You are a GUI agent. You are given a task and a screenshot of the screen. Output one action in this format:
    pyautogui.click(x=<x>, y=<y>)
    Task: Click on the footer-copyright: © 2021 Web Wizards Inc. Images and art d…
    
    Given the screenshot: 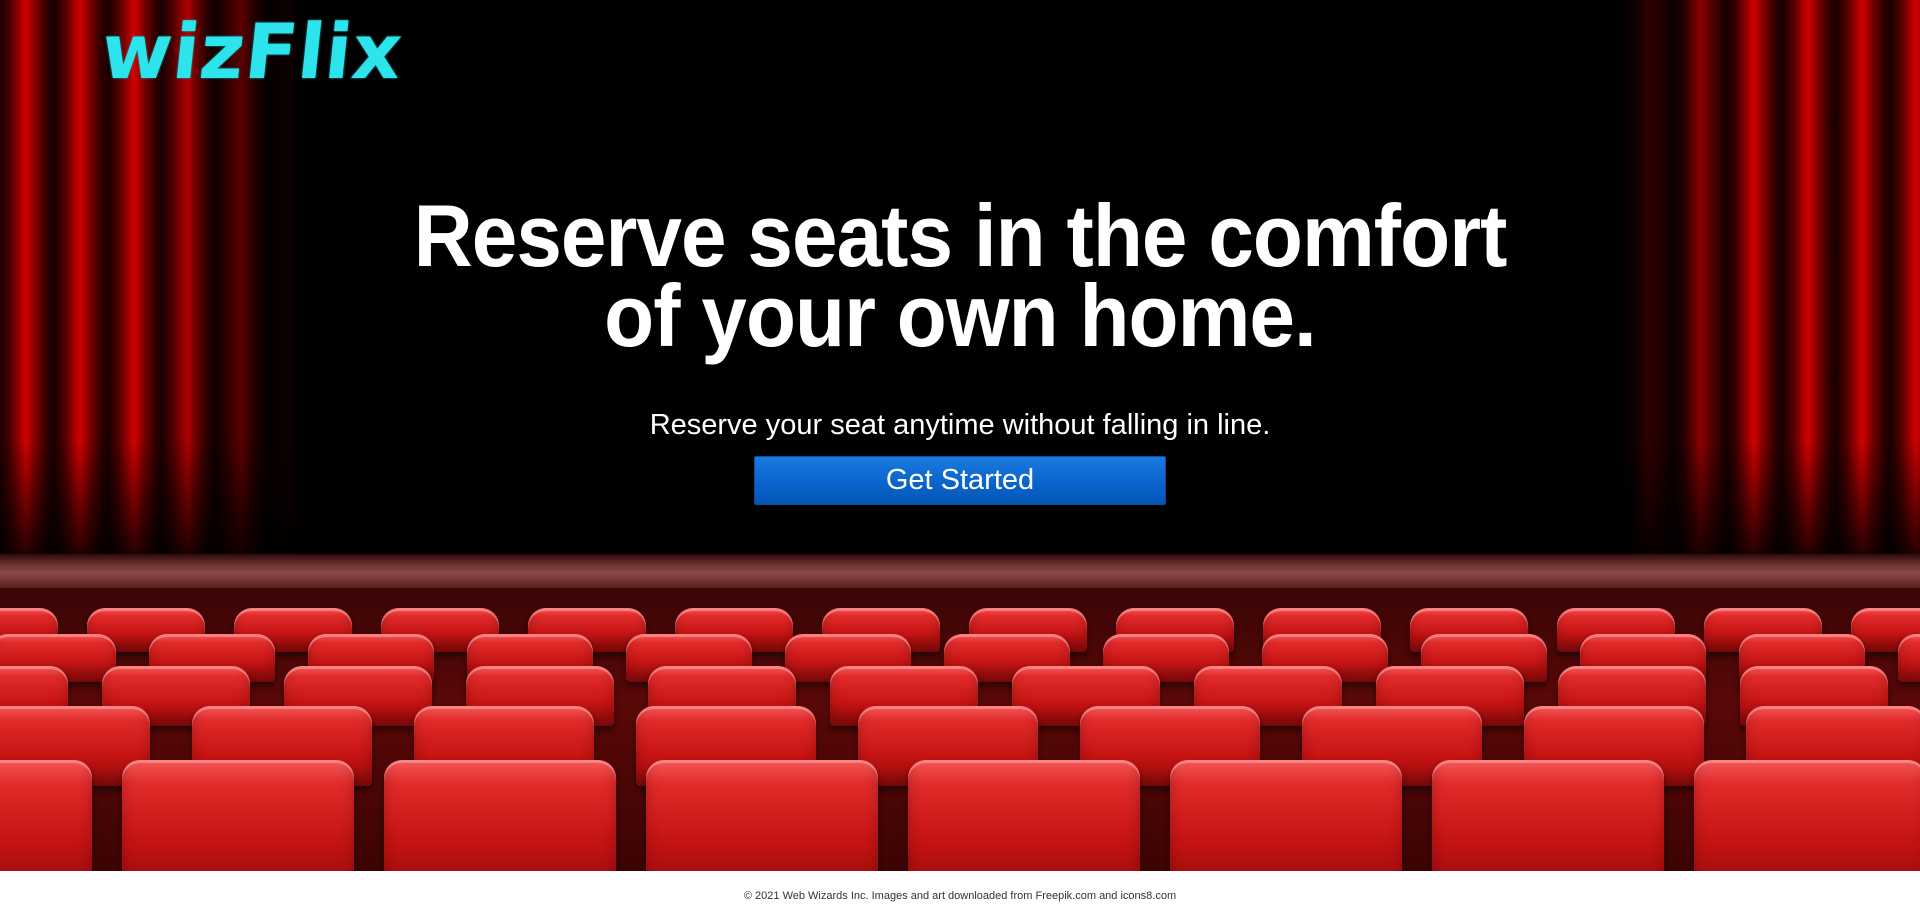 What is the action you would take?
    pyautogui.click(x=960, y=896)
    